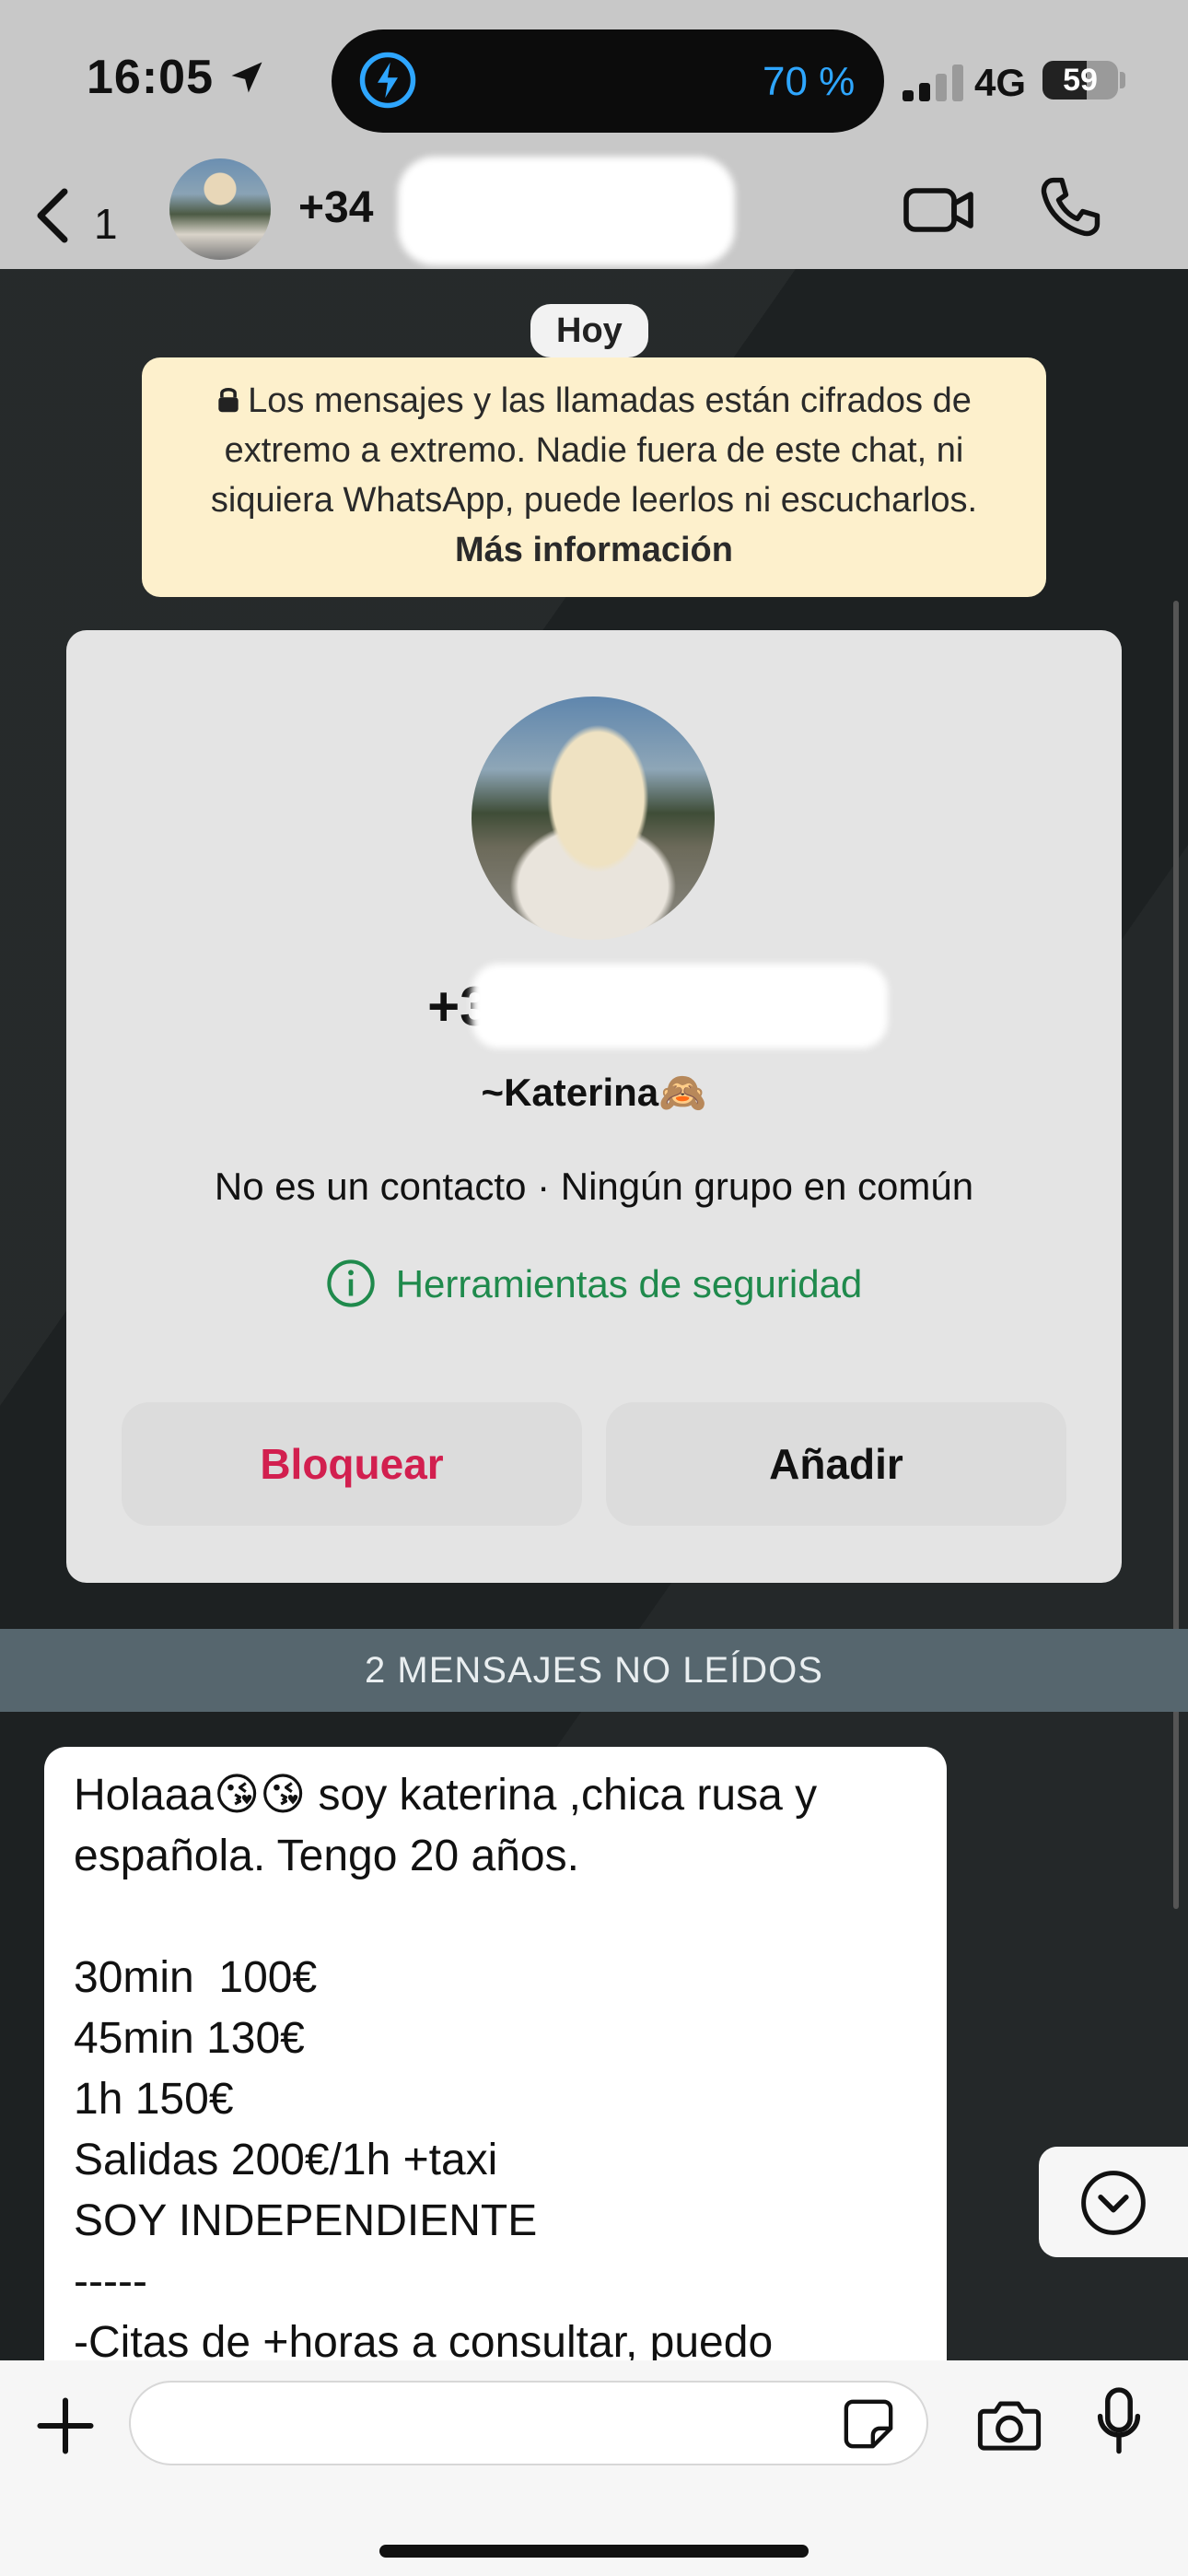 The height and width of the screenshot is (2576, 1188). Describe the element at coordinates (1122, 80) in the screenshot. I see `battery-cap` at that location.